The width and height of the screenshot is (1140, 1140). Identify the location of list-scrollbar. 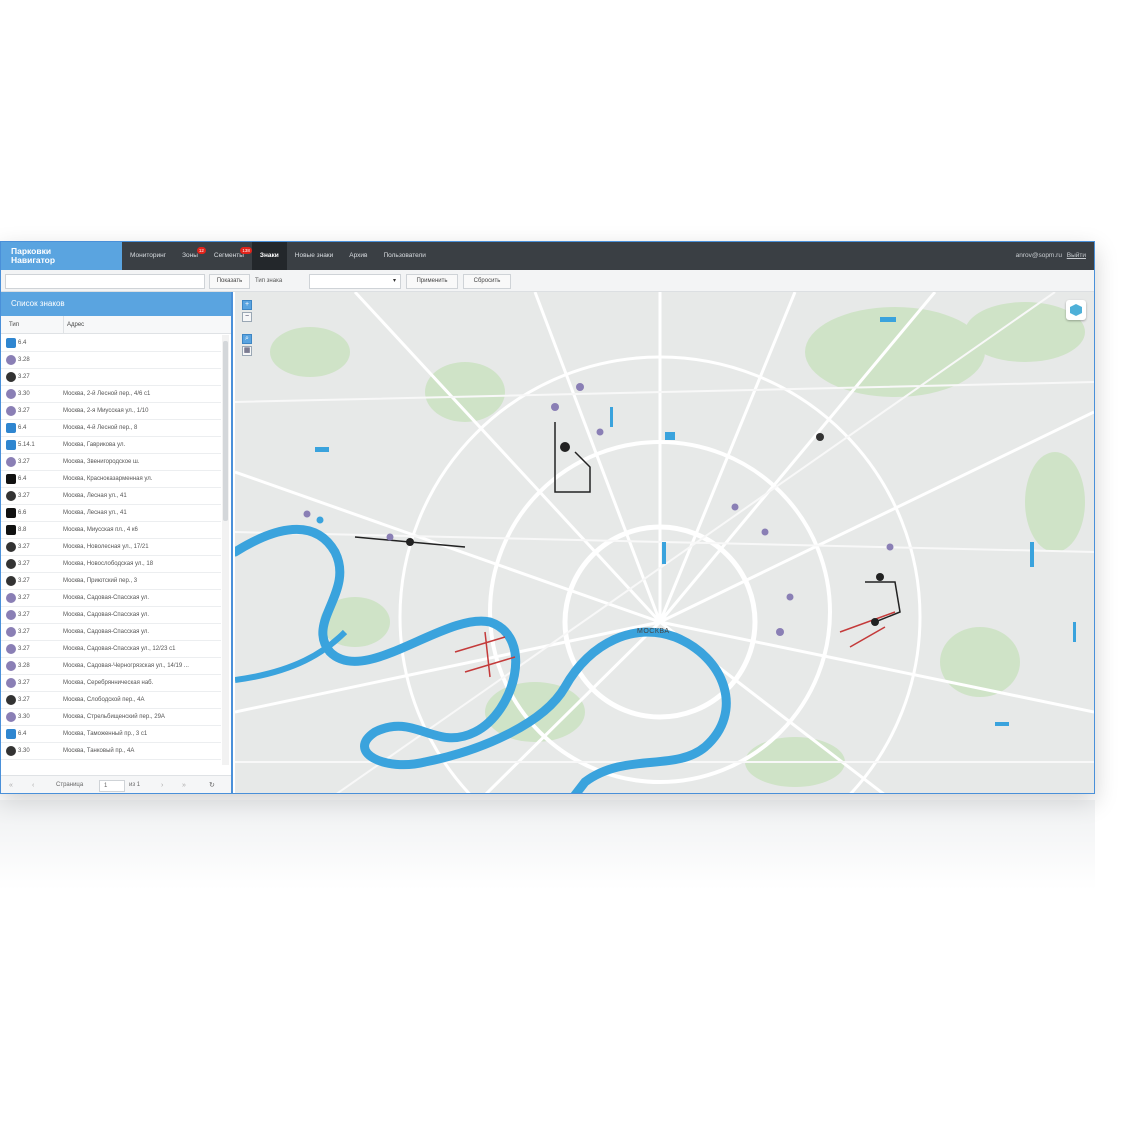
(225, 550).